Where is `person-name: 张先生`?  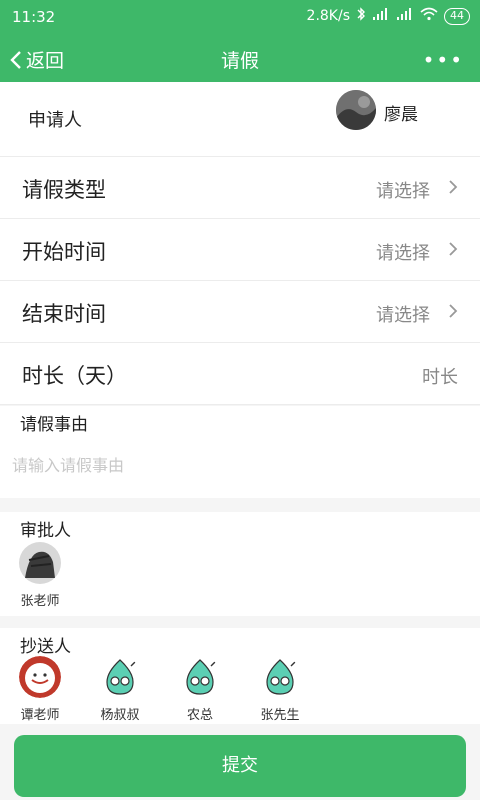
person-name: 张先生 is located at coordinates (280, 715).